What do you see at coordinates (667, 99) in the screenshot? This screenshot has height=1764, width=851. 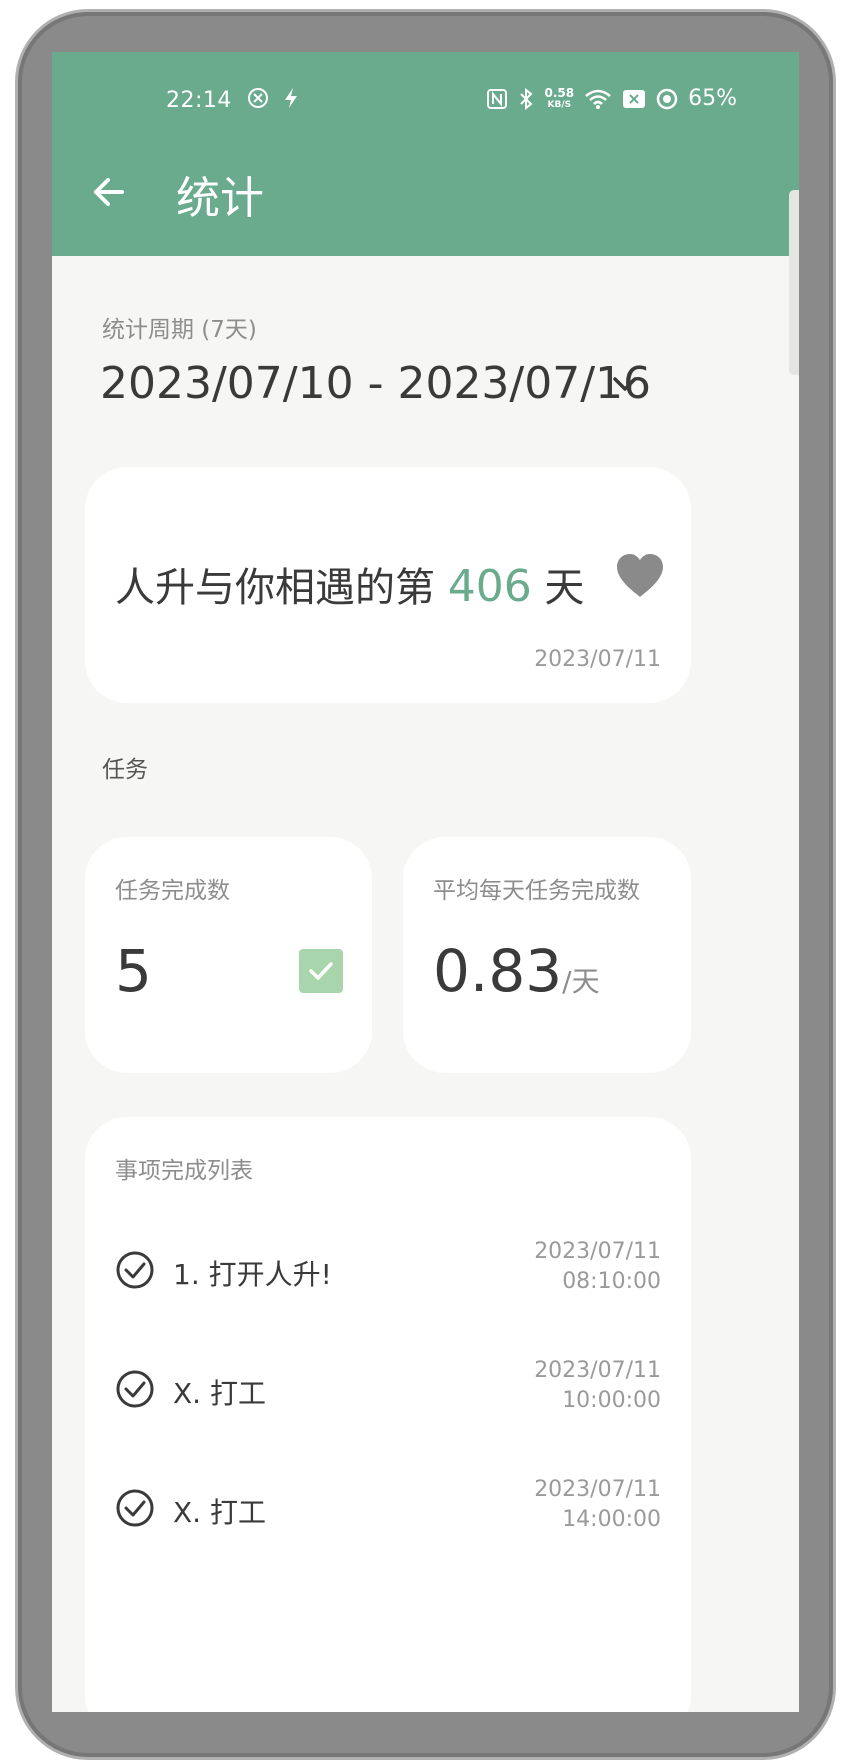 I see `battery-icon` at bounding box center [667, 99].